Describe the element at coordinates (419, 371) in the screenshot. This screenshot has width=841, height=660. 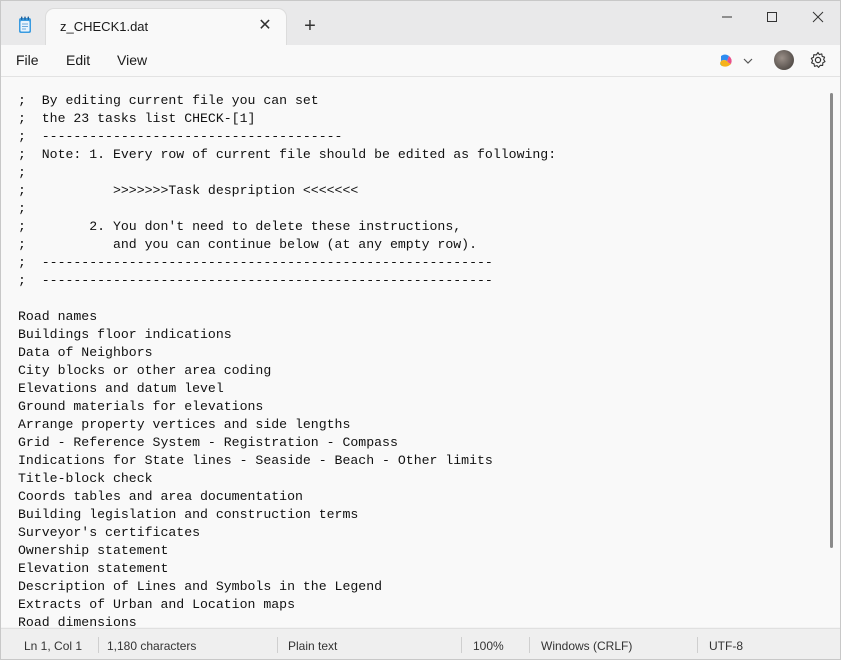
I see `text-line: City blocks or other area coding` at that location.